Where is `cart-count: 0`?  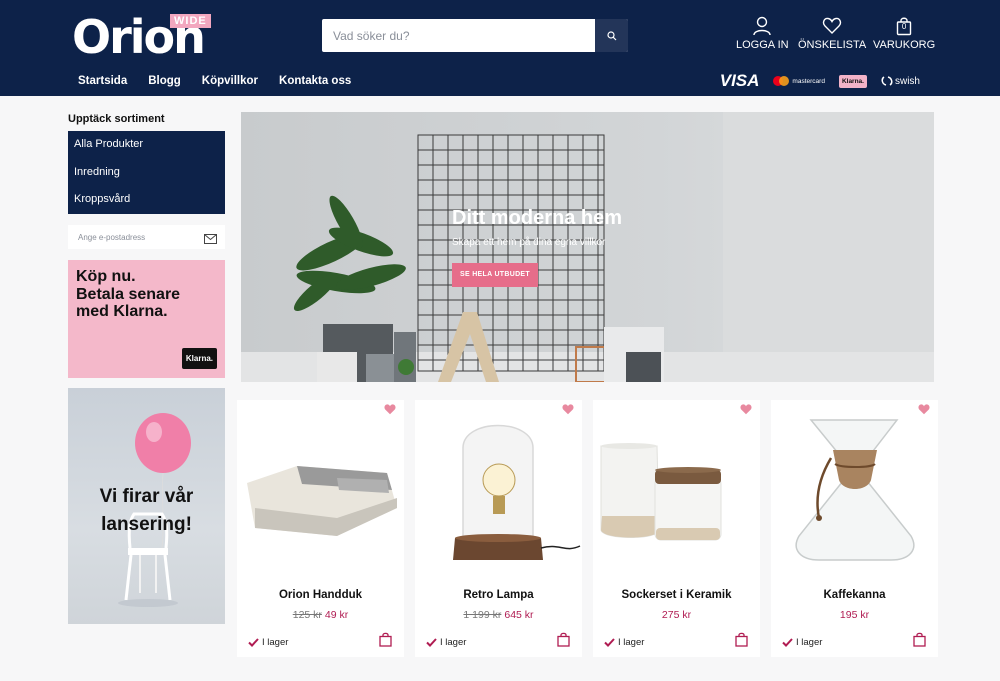 cart-count: 0 is located at coordinates (904, 26).